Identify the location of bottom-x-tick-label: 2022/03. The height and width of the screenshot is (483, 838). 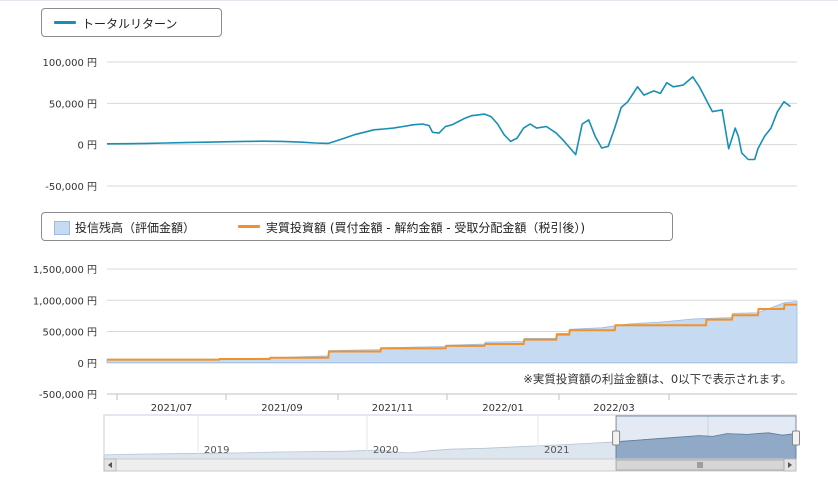
(614, 408).